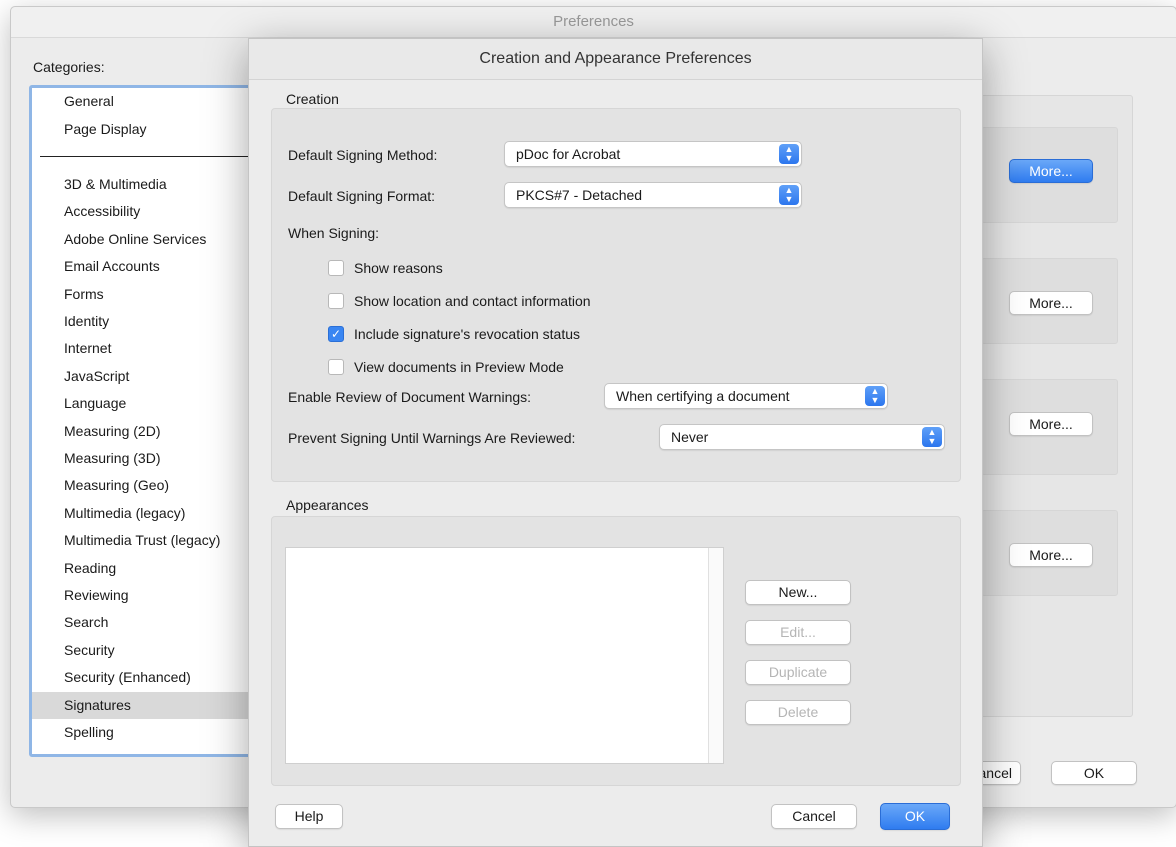  I want to click on when-signing-label: When Signing:, so click(334, 233).